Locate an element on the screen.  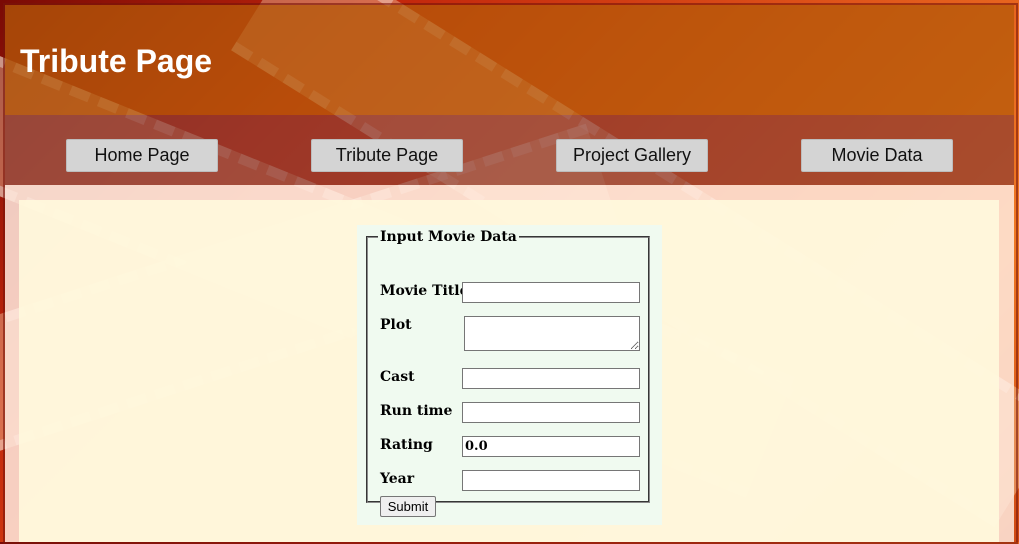
submit-button: Submit is located at coordinates (408, 506).